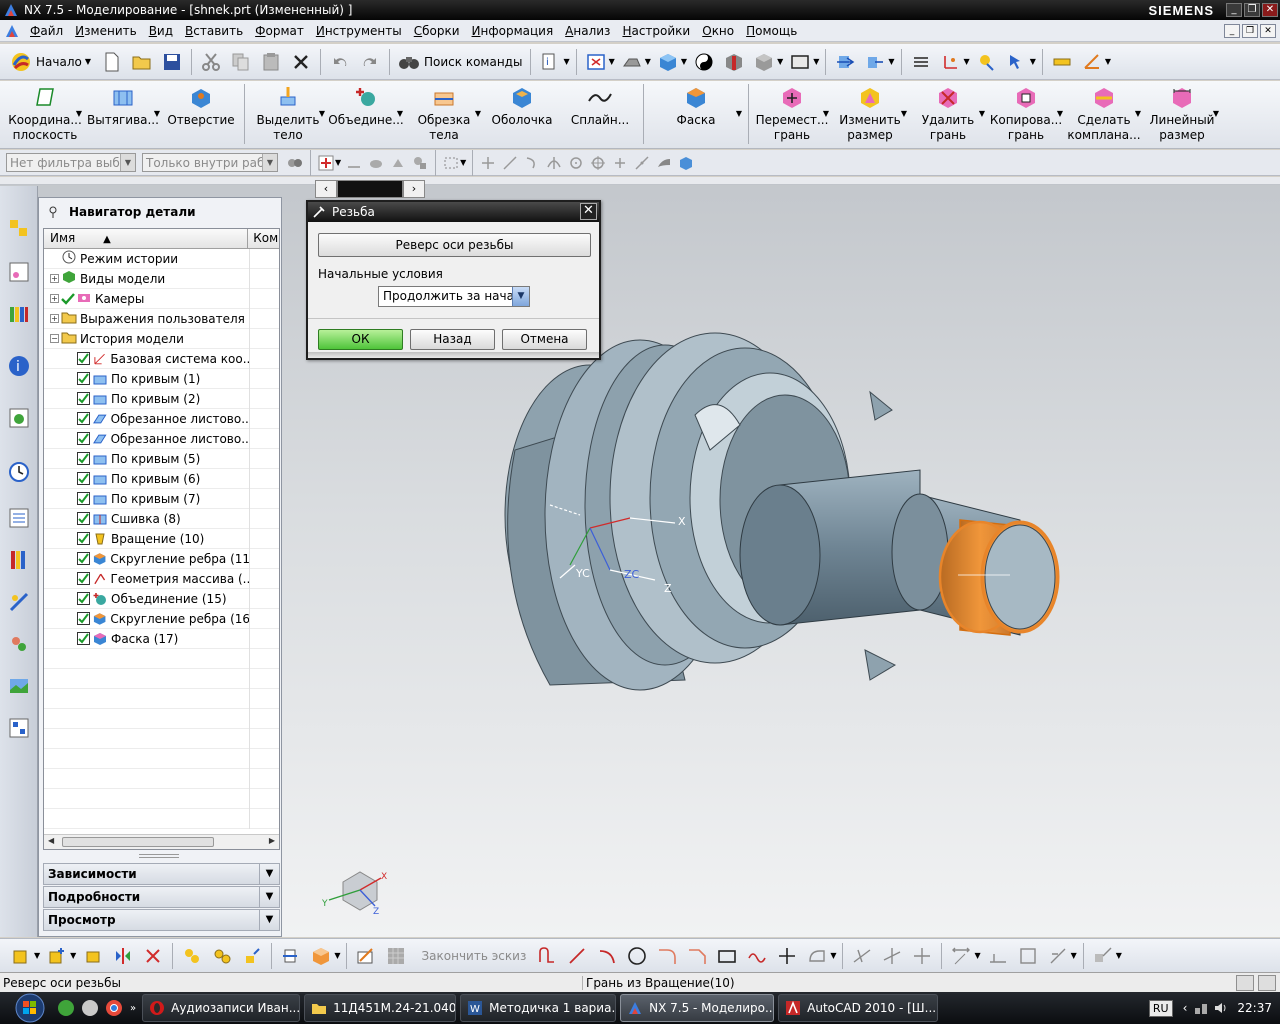  Describe the element at coordinates (544, 339) in the screenshot. I see `cancel-button: Отмена` at that location.